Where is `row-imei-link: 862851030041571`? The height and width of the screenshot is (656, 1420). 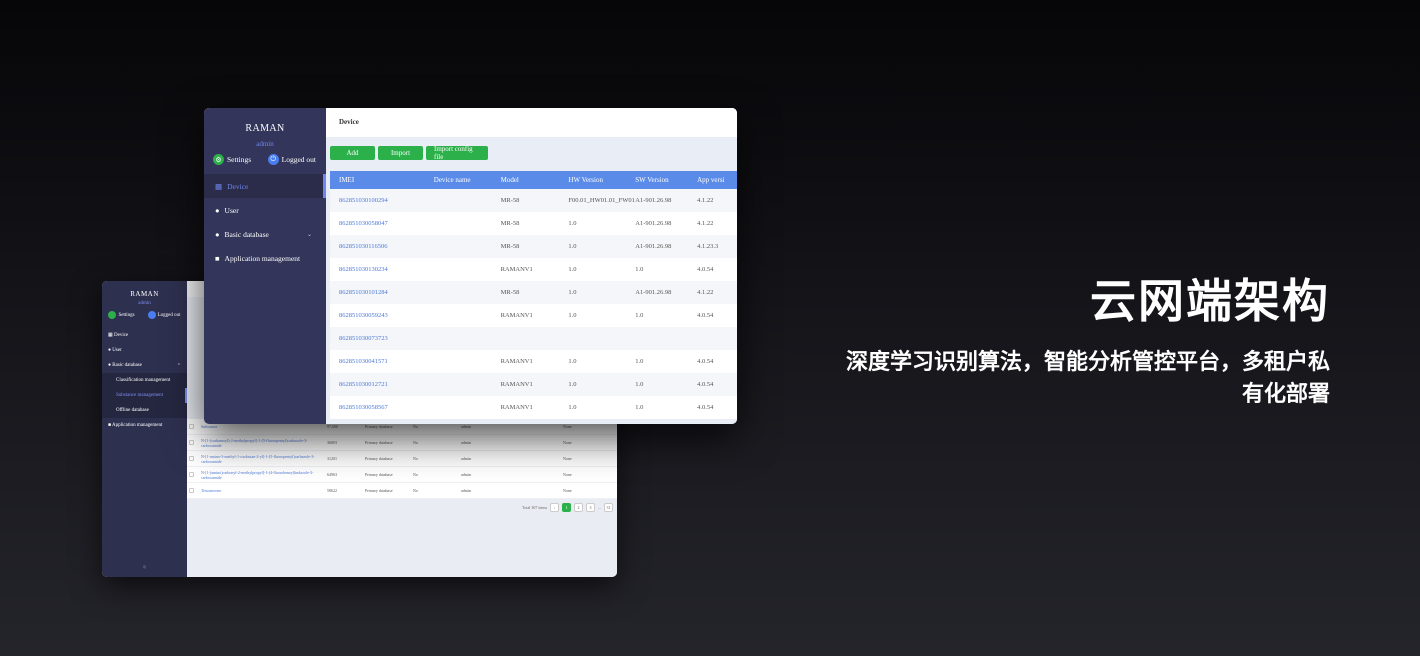
row-imei-link: 862851030041571 is located at coordinates (382, 361).